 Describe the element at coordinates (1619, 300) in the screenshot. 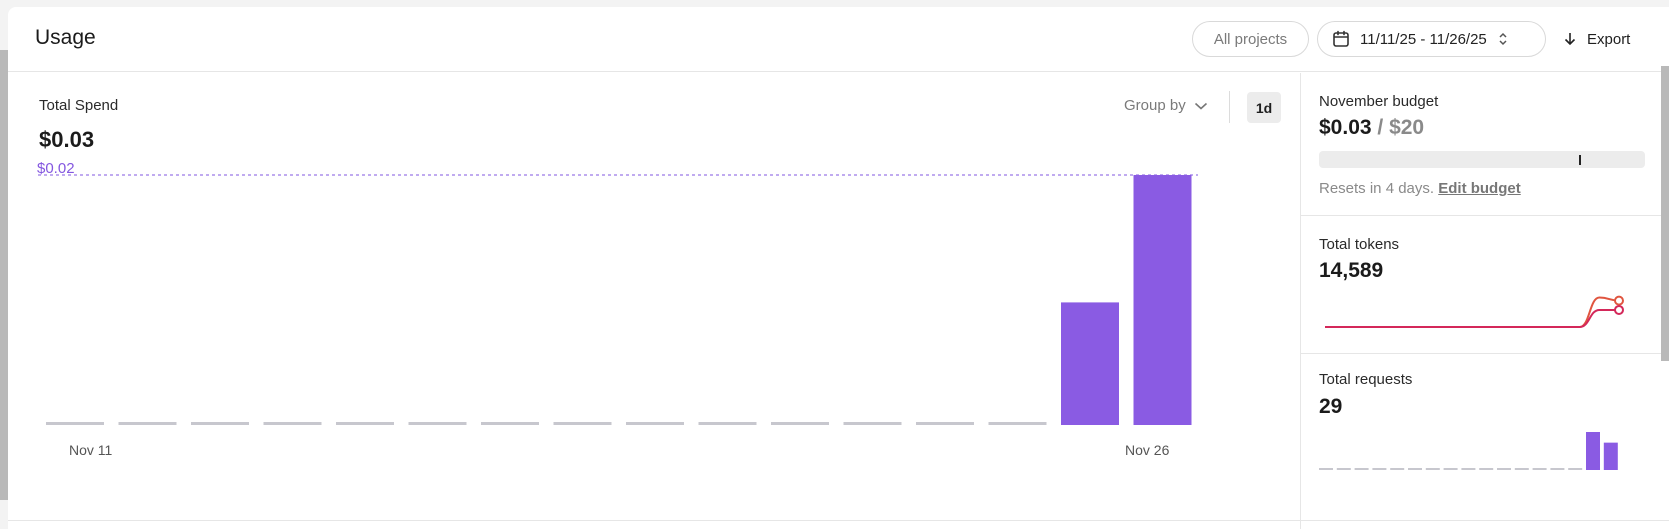

I see `tokens-series-1-endpoint` at that location.